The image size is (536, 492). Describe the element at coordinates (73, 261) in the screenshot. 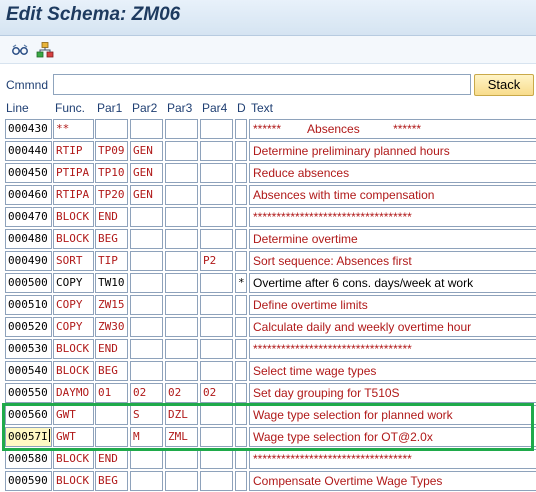

I see `func-cell: SORT` at that location.